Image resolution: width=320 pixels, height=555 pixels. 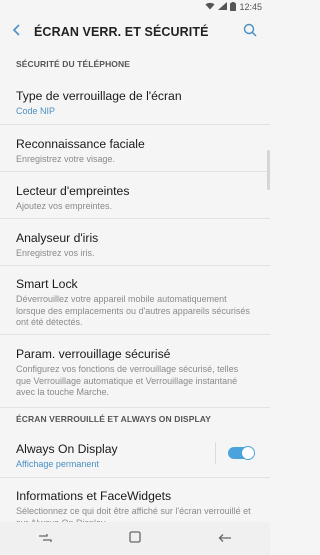 What do you see at coordinates (36, 111) in the screenshot?
I see `item-subtitle: Code NIP` at bounding box center [36, 111].